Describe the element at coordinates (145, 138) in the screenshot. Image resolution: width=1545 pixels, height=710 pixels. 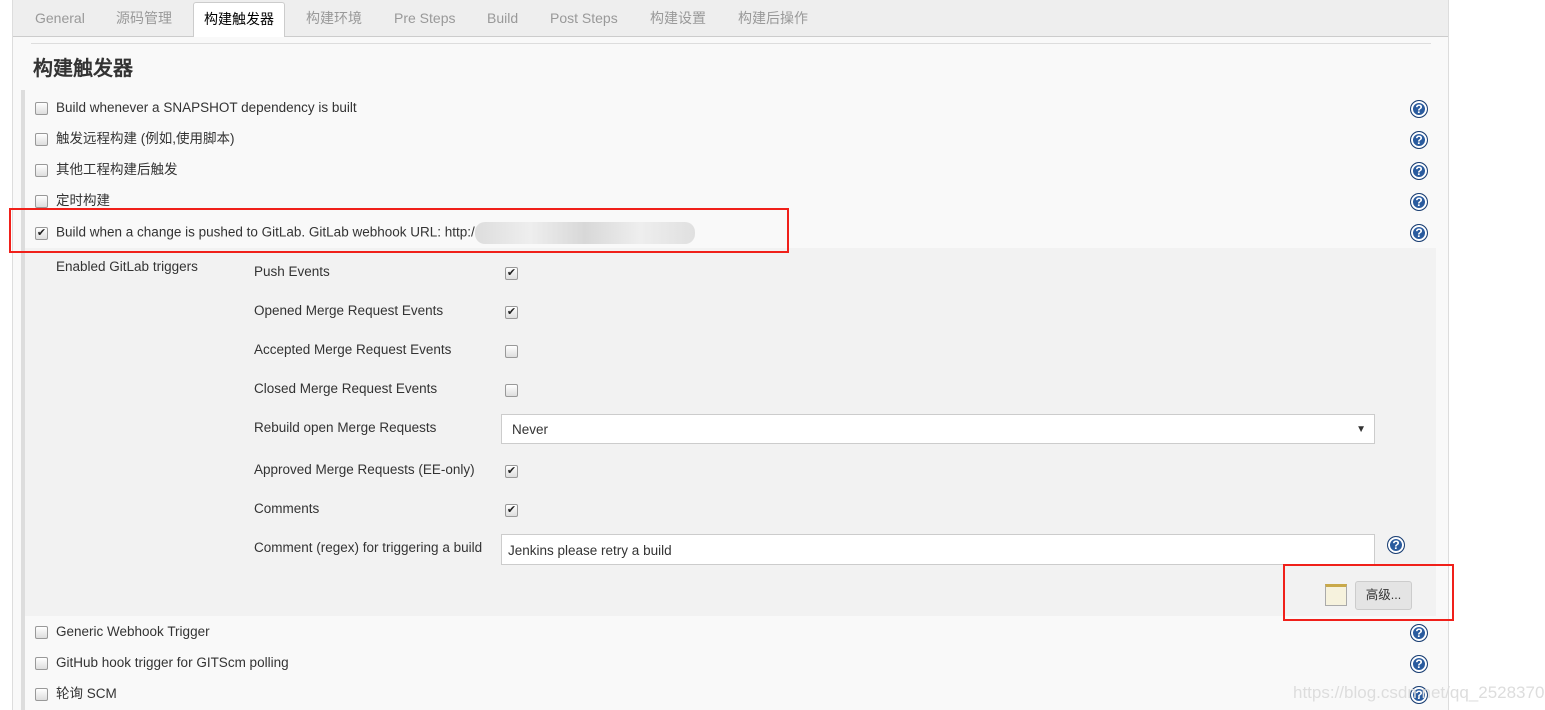
I see `trigger-label: 触发远程构建 (例如,使用脚本)` at that location.